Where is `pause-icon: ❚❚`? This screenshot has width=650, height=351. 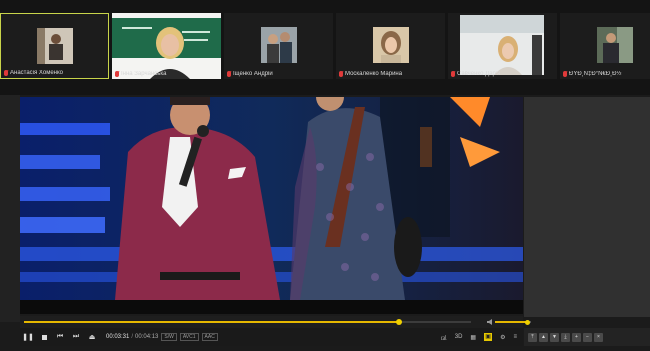 pause-icon: ❚❚ is located at coordinates (28, 337).